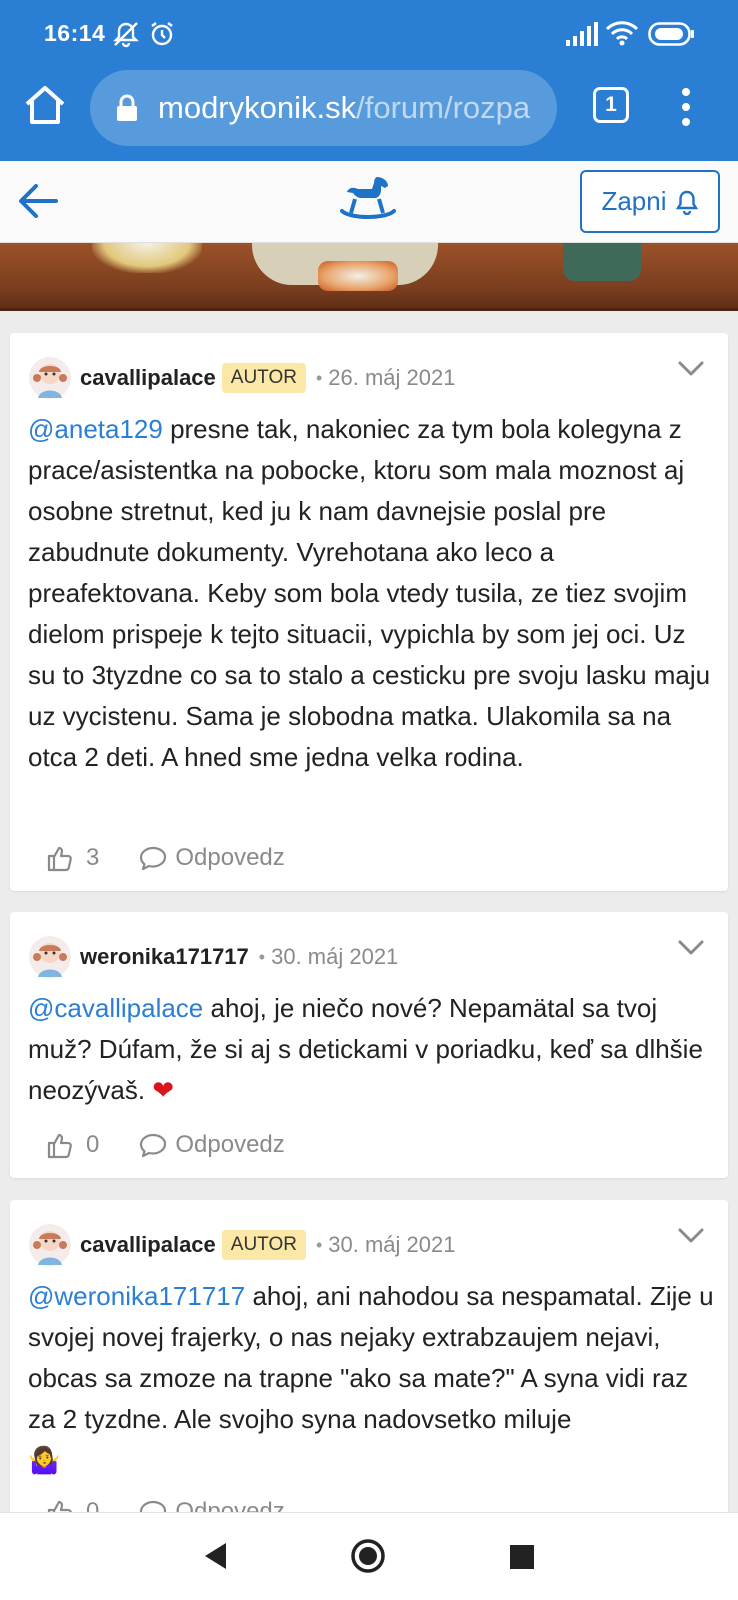  I want to click on nav-recents-icon, so click(522, 1557).